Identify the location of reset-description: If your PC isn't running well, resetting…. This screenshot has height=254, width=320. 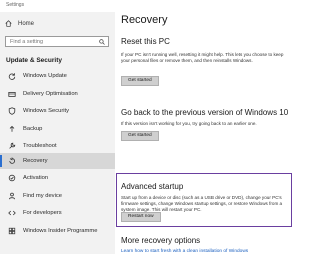
(202, 58).